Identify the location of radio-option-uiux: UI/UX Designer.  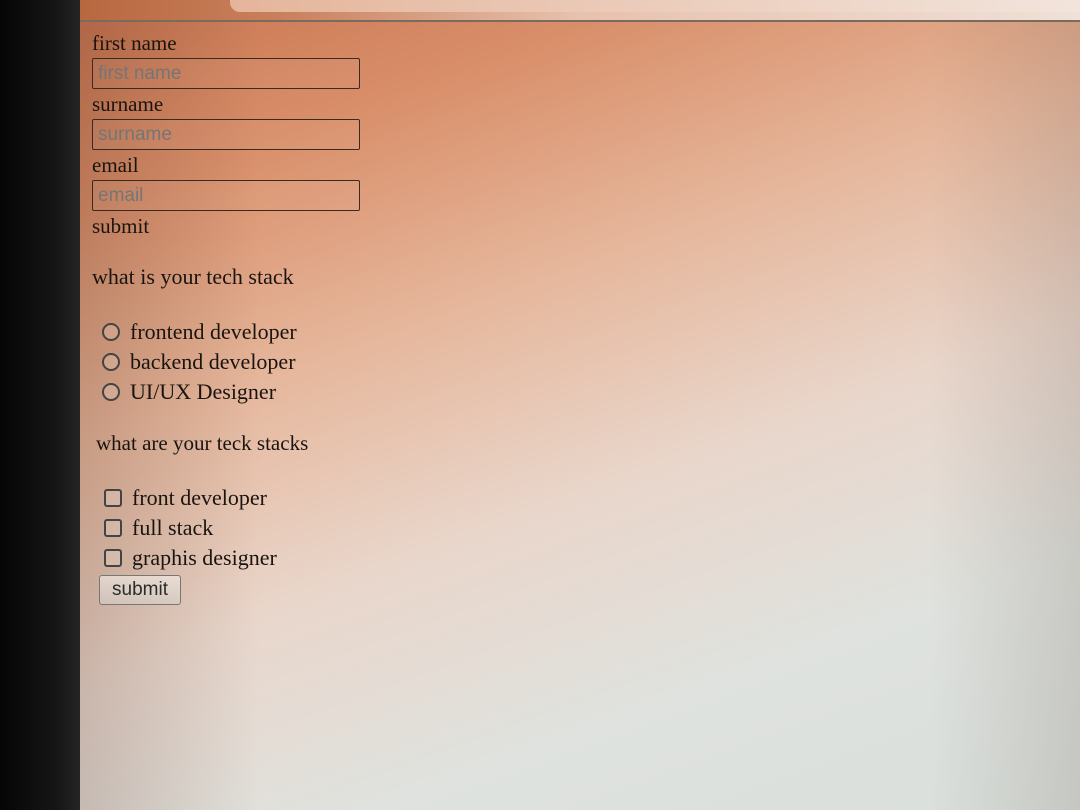
(447, 392).